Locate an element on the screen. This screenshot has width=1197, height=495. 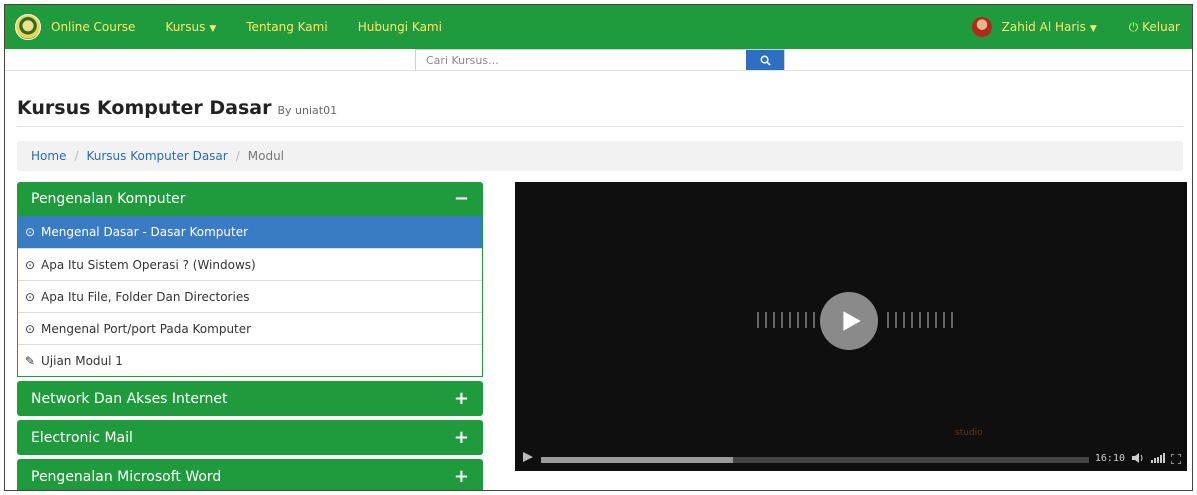
volume-icon is located at coordinates (1137, 457).